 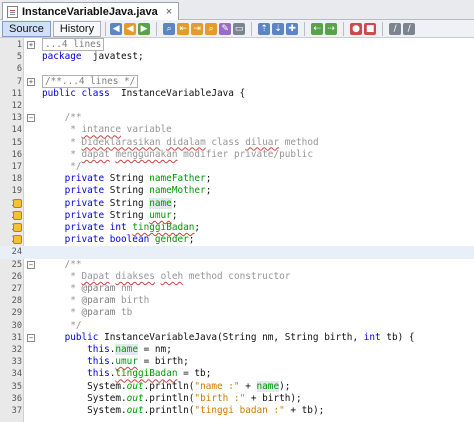 I want to click on back-icon: ◀, so click(x=130, y=28).